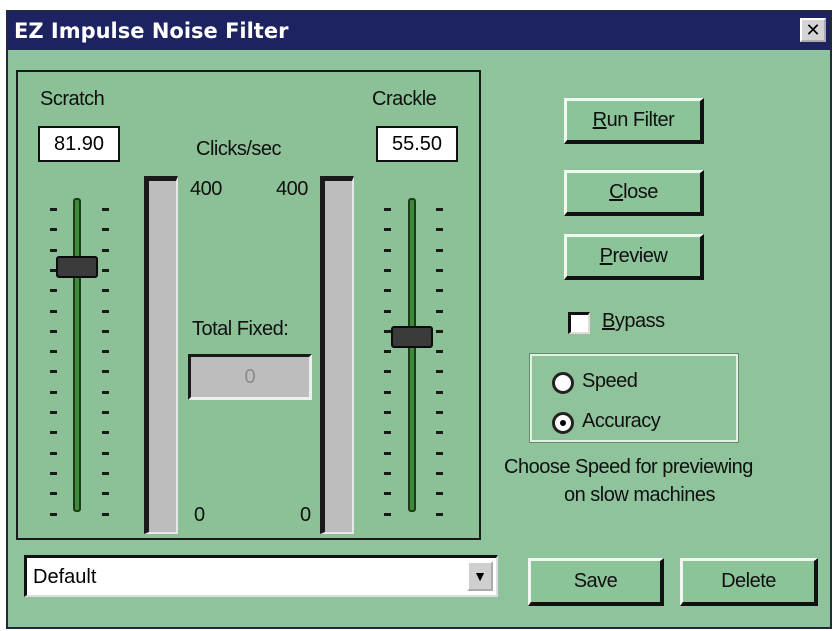 This screenshot has width=836, height=631. Describe the element at coordinates (579, 323) in the screenshot. I see `bypass-checkbox` at that location.